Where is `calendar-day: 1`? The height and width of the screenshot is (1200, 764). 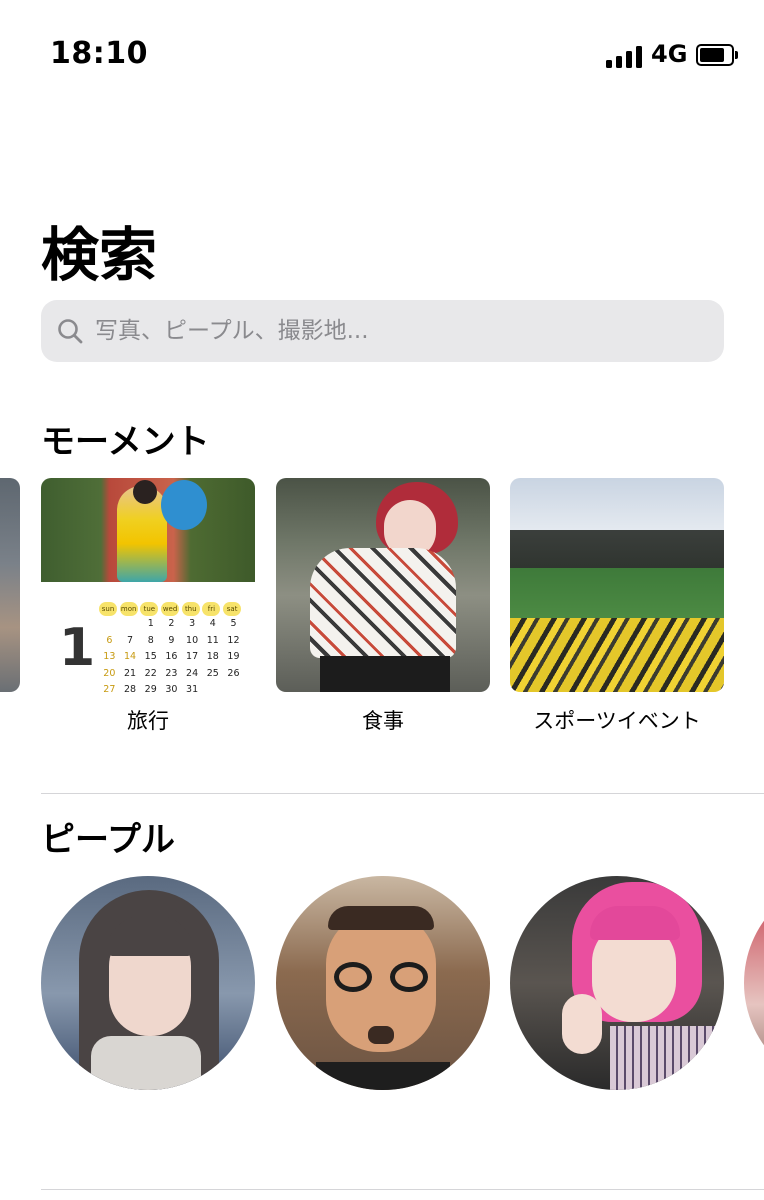 calendar-day: 1 is located at coordinates (150, 623).